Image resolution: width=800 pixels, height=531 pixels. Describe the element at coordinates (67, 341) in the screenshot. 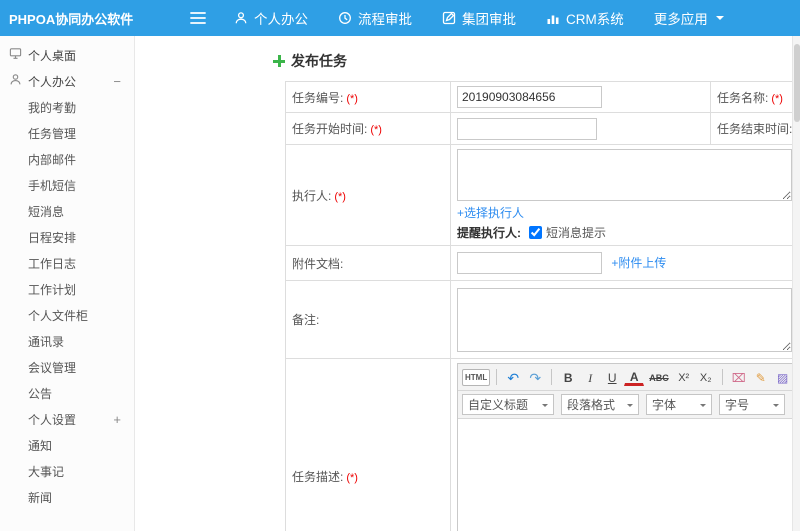

I see `sidebar-item-contacts: 通讯录` at that location.